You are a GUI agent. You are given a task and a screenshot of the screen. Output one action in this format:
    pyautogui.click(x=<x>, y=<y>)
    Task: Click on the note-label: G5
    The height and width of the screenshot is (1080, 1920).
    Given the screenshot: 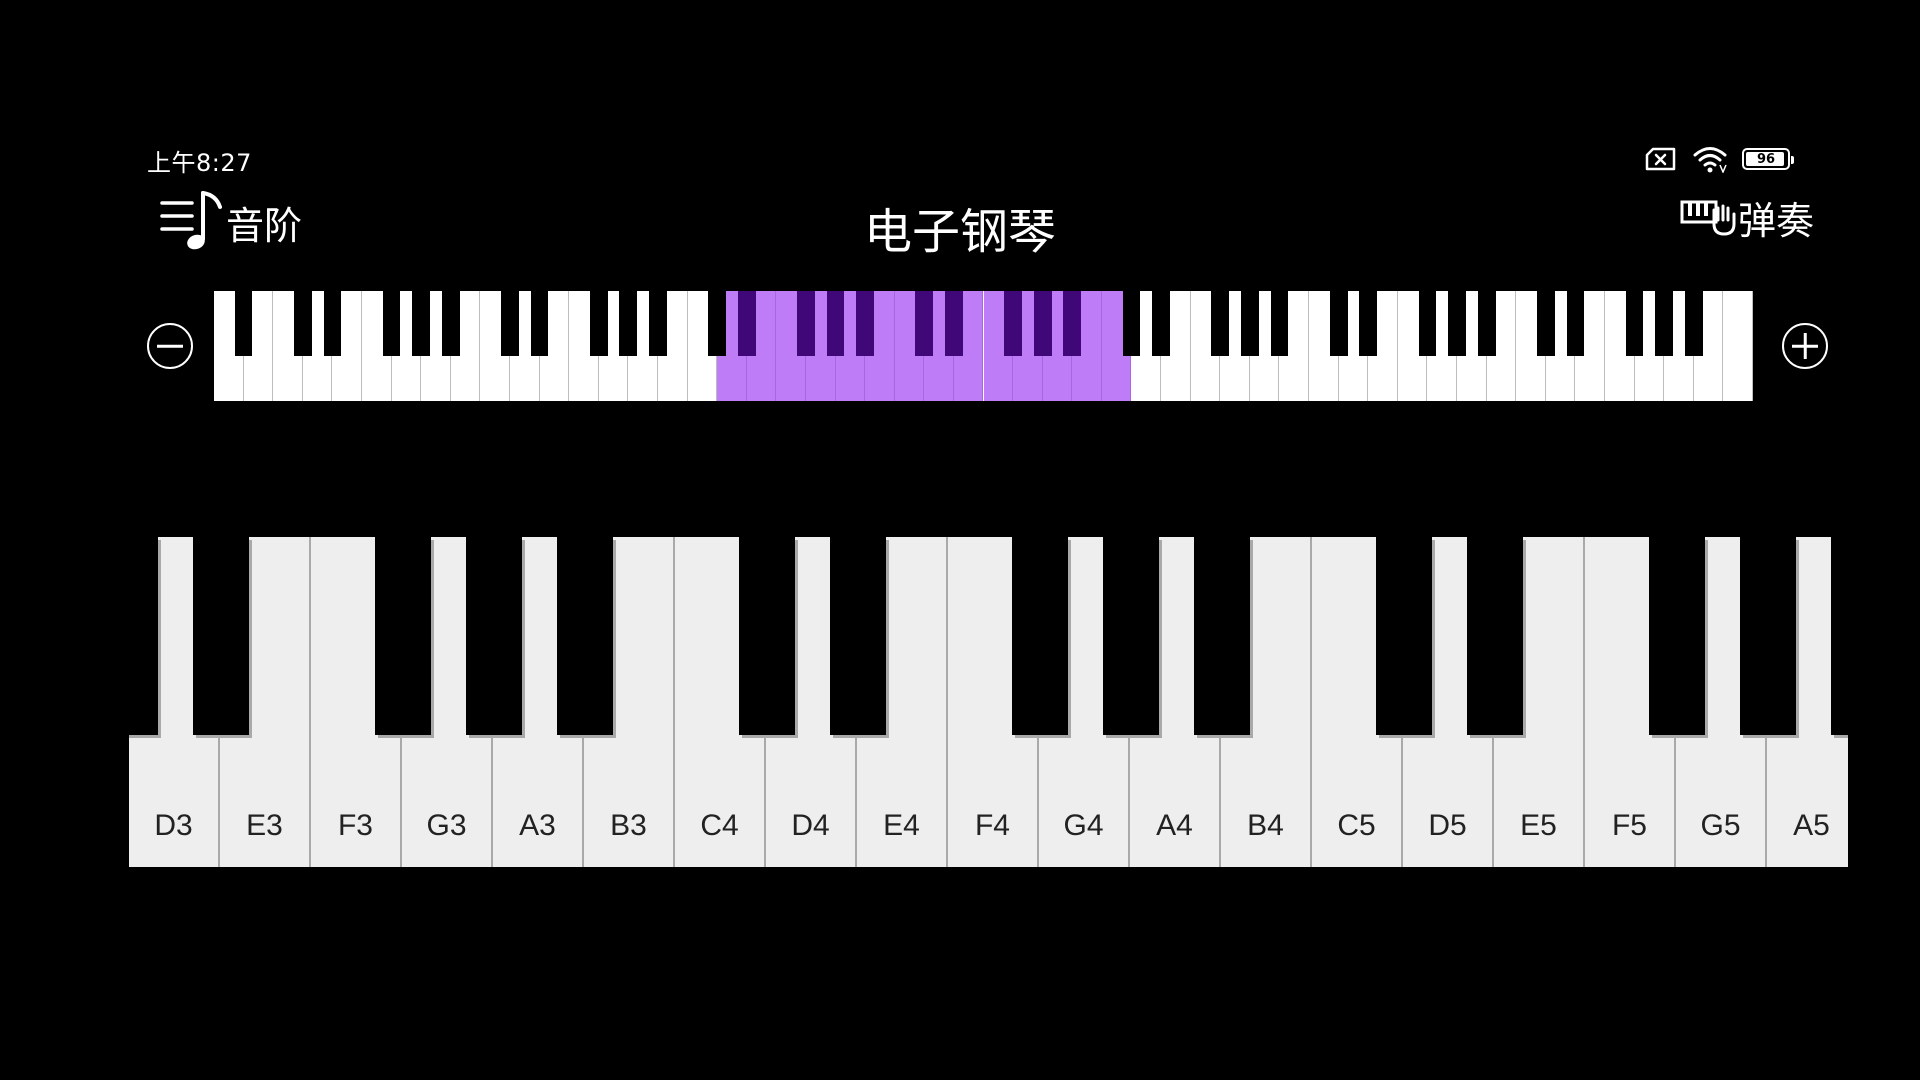 What is the action you would take?
    pyautogui.click(x=1720, y=825)
    